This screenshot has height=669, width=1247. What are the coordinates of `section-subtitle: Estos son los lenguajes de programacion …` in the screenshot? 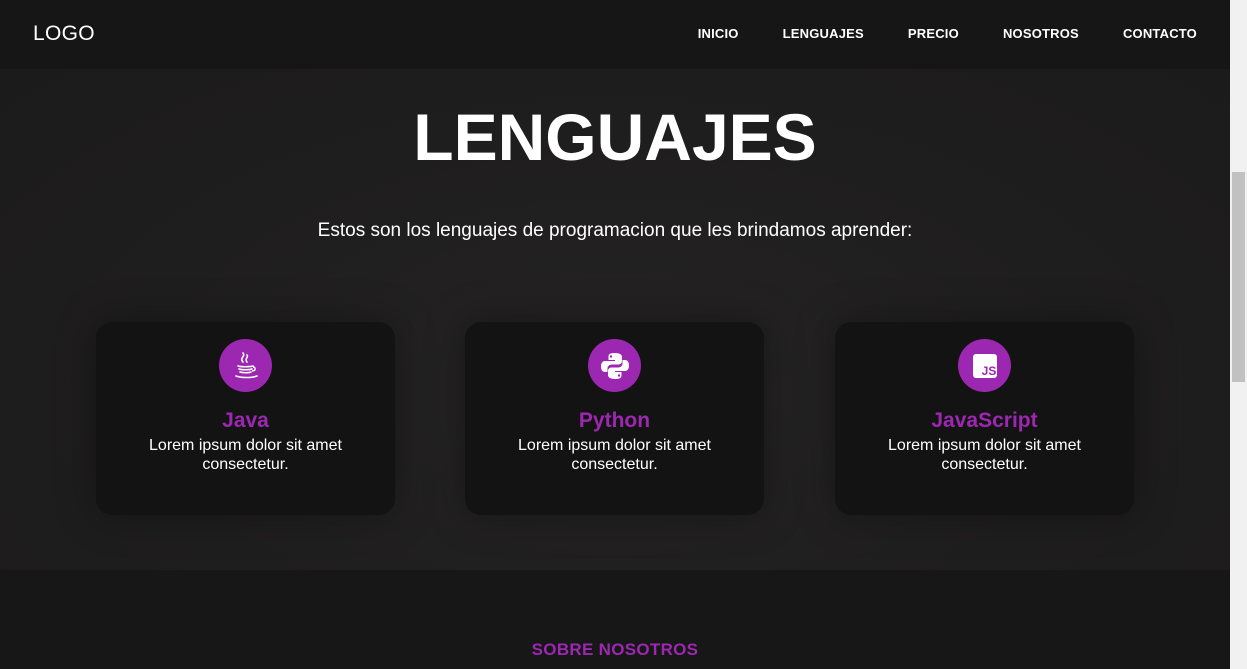 It's located at (615, 230).